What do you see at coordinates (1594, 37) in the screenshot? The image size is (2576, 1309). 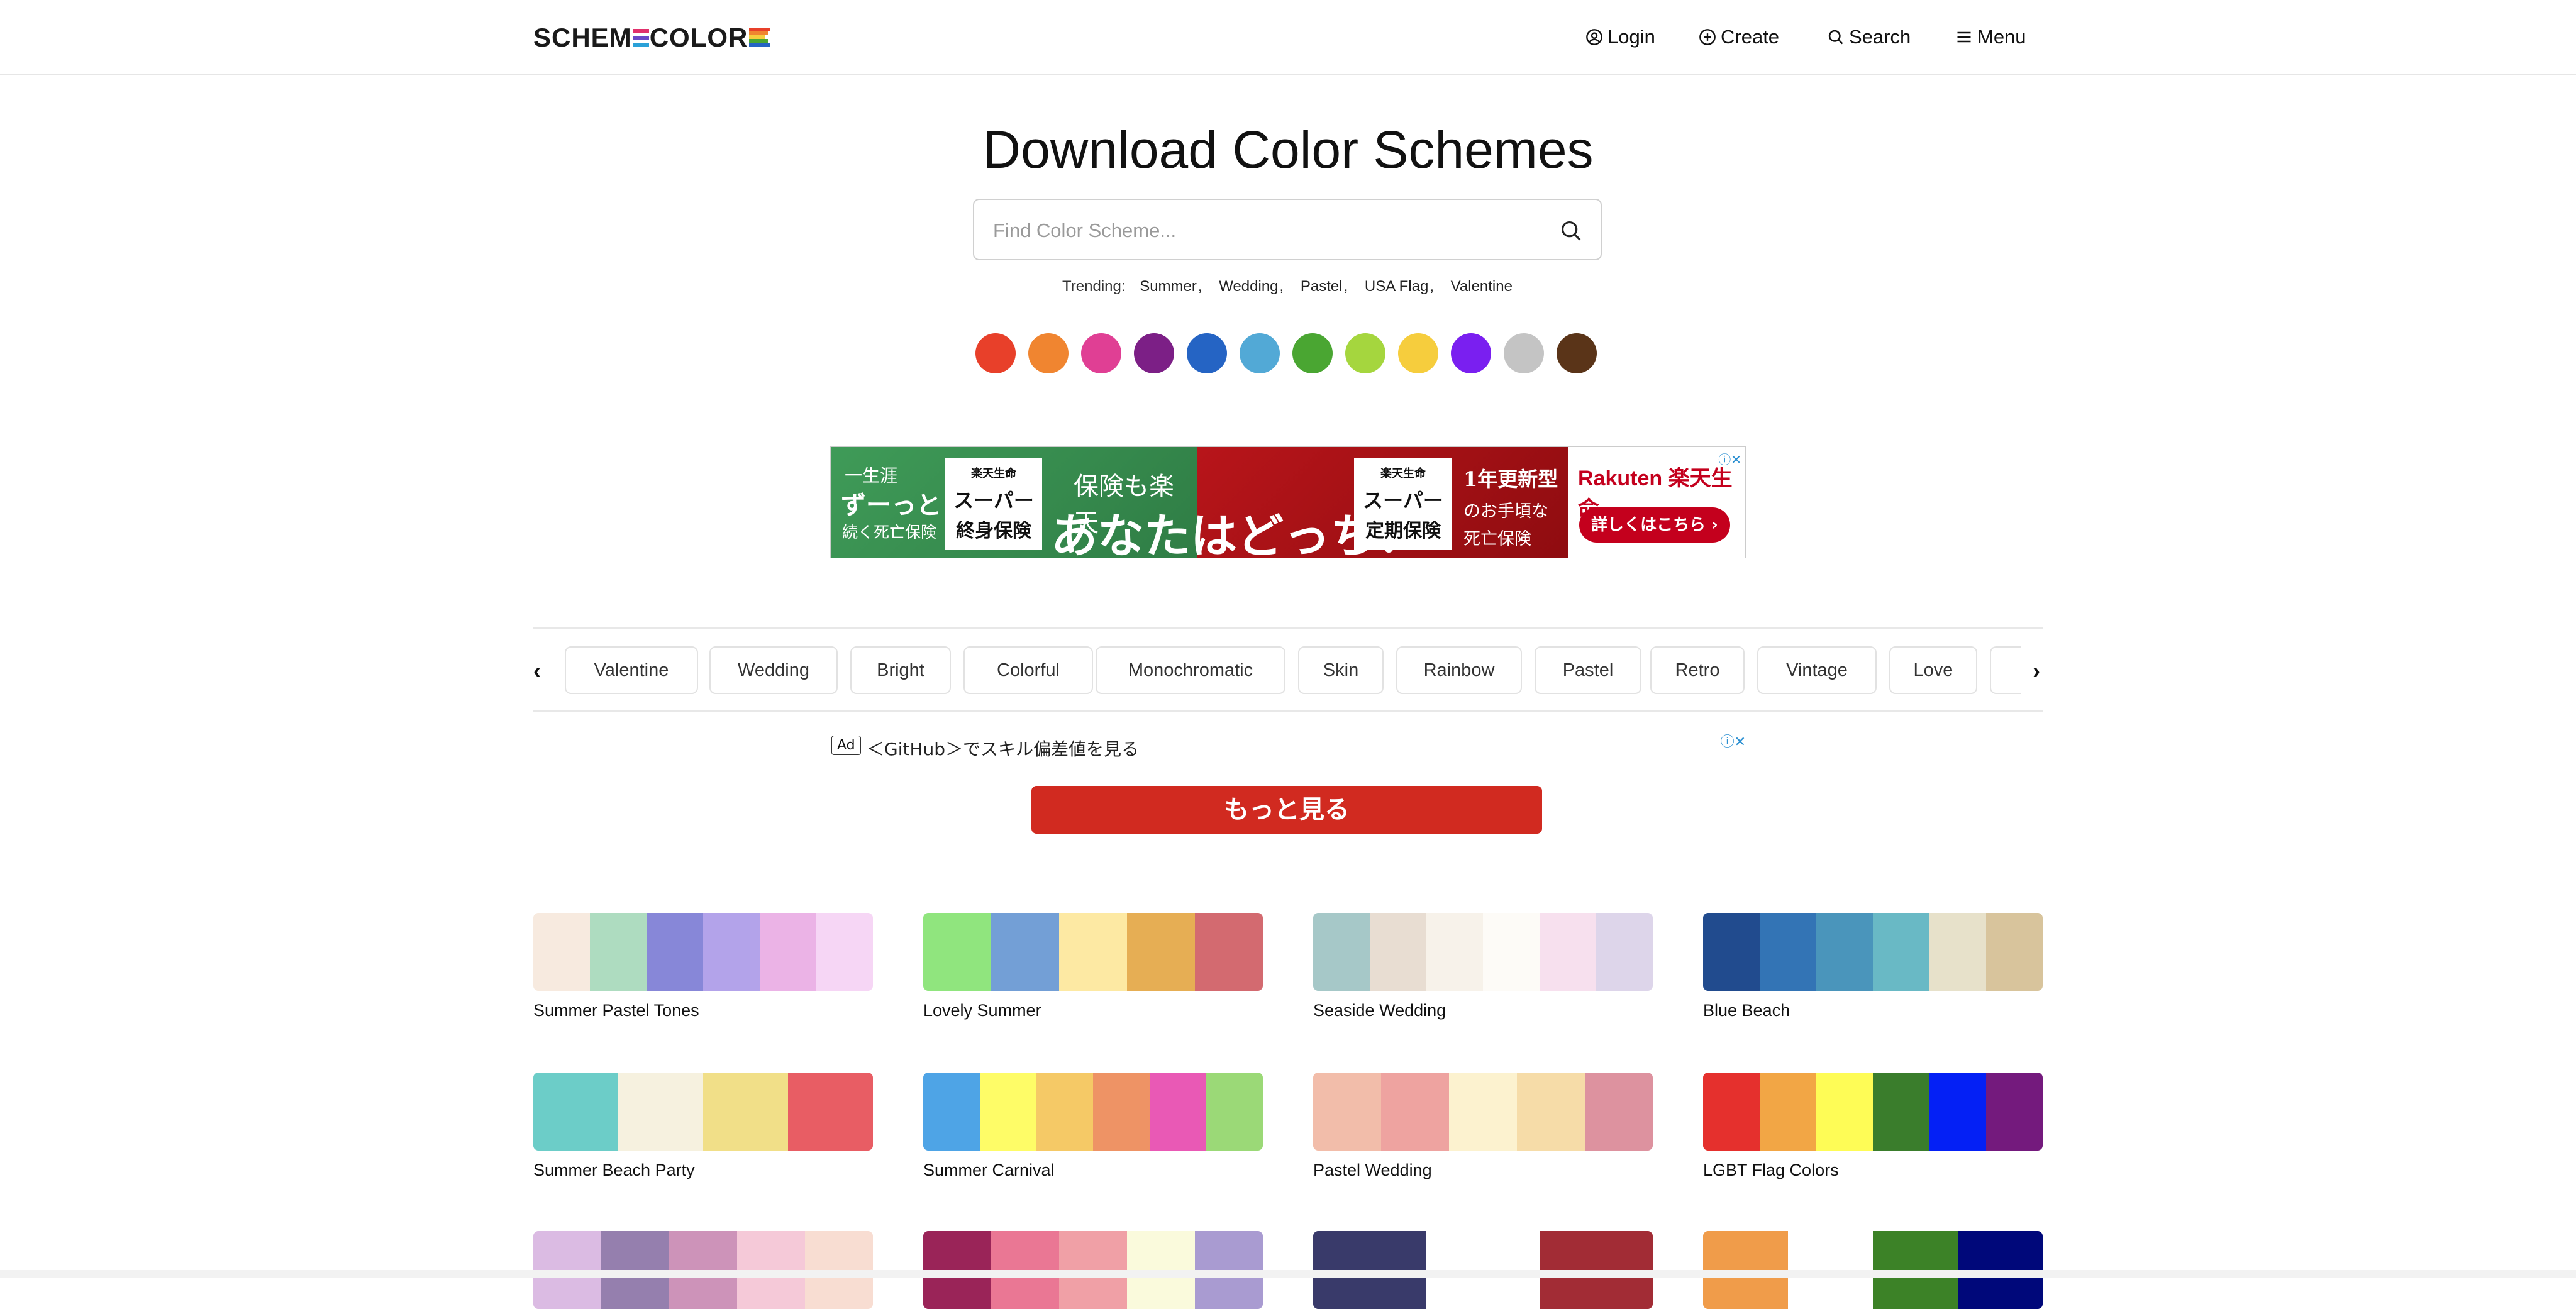 I see `user-circle-icon` at bounding box center [1594, 37].